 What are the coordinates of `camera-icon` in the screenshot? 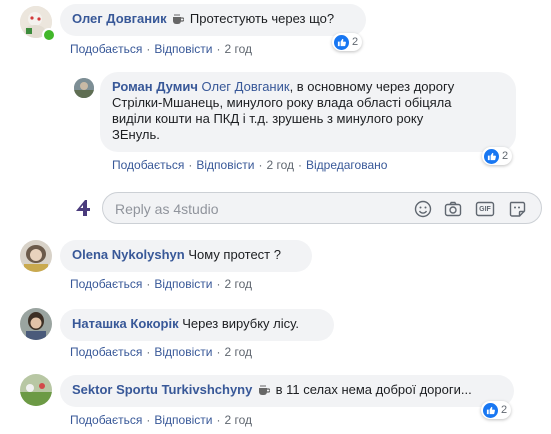 It's located at (453, 209).